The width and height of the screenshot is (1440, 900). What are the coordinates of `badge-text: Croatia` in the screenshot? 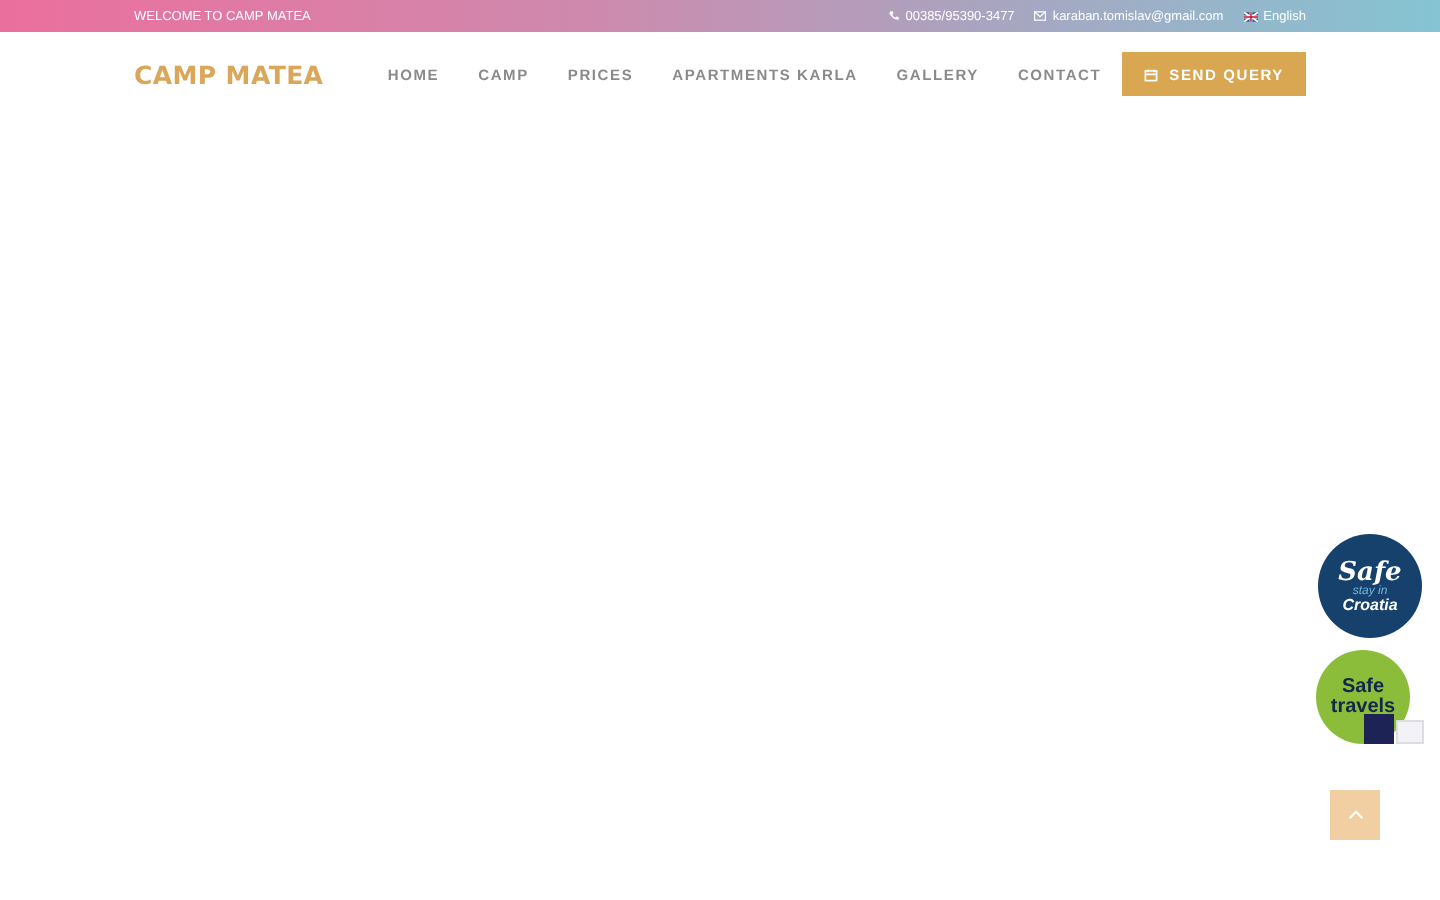 It's located at (1370, 605).